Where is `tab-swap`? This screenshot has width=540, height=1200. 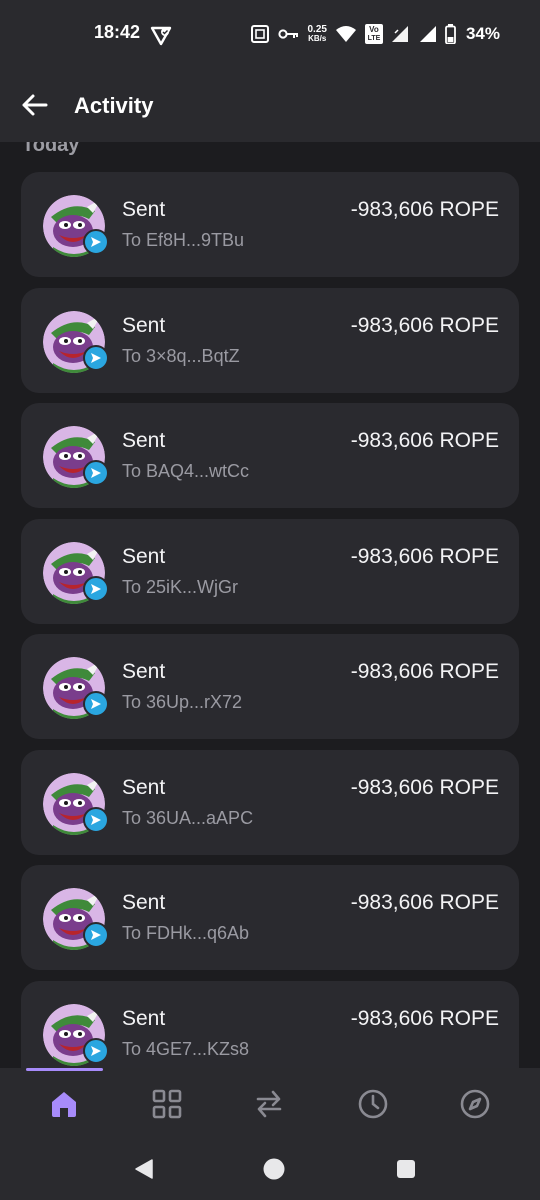
tab-swap is located at coordinates (269, 1104).